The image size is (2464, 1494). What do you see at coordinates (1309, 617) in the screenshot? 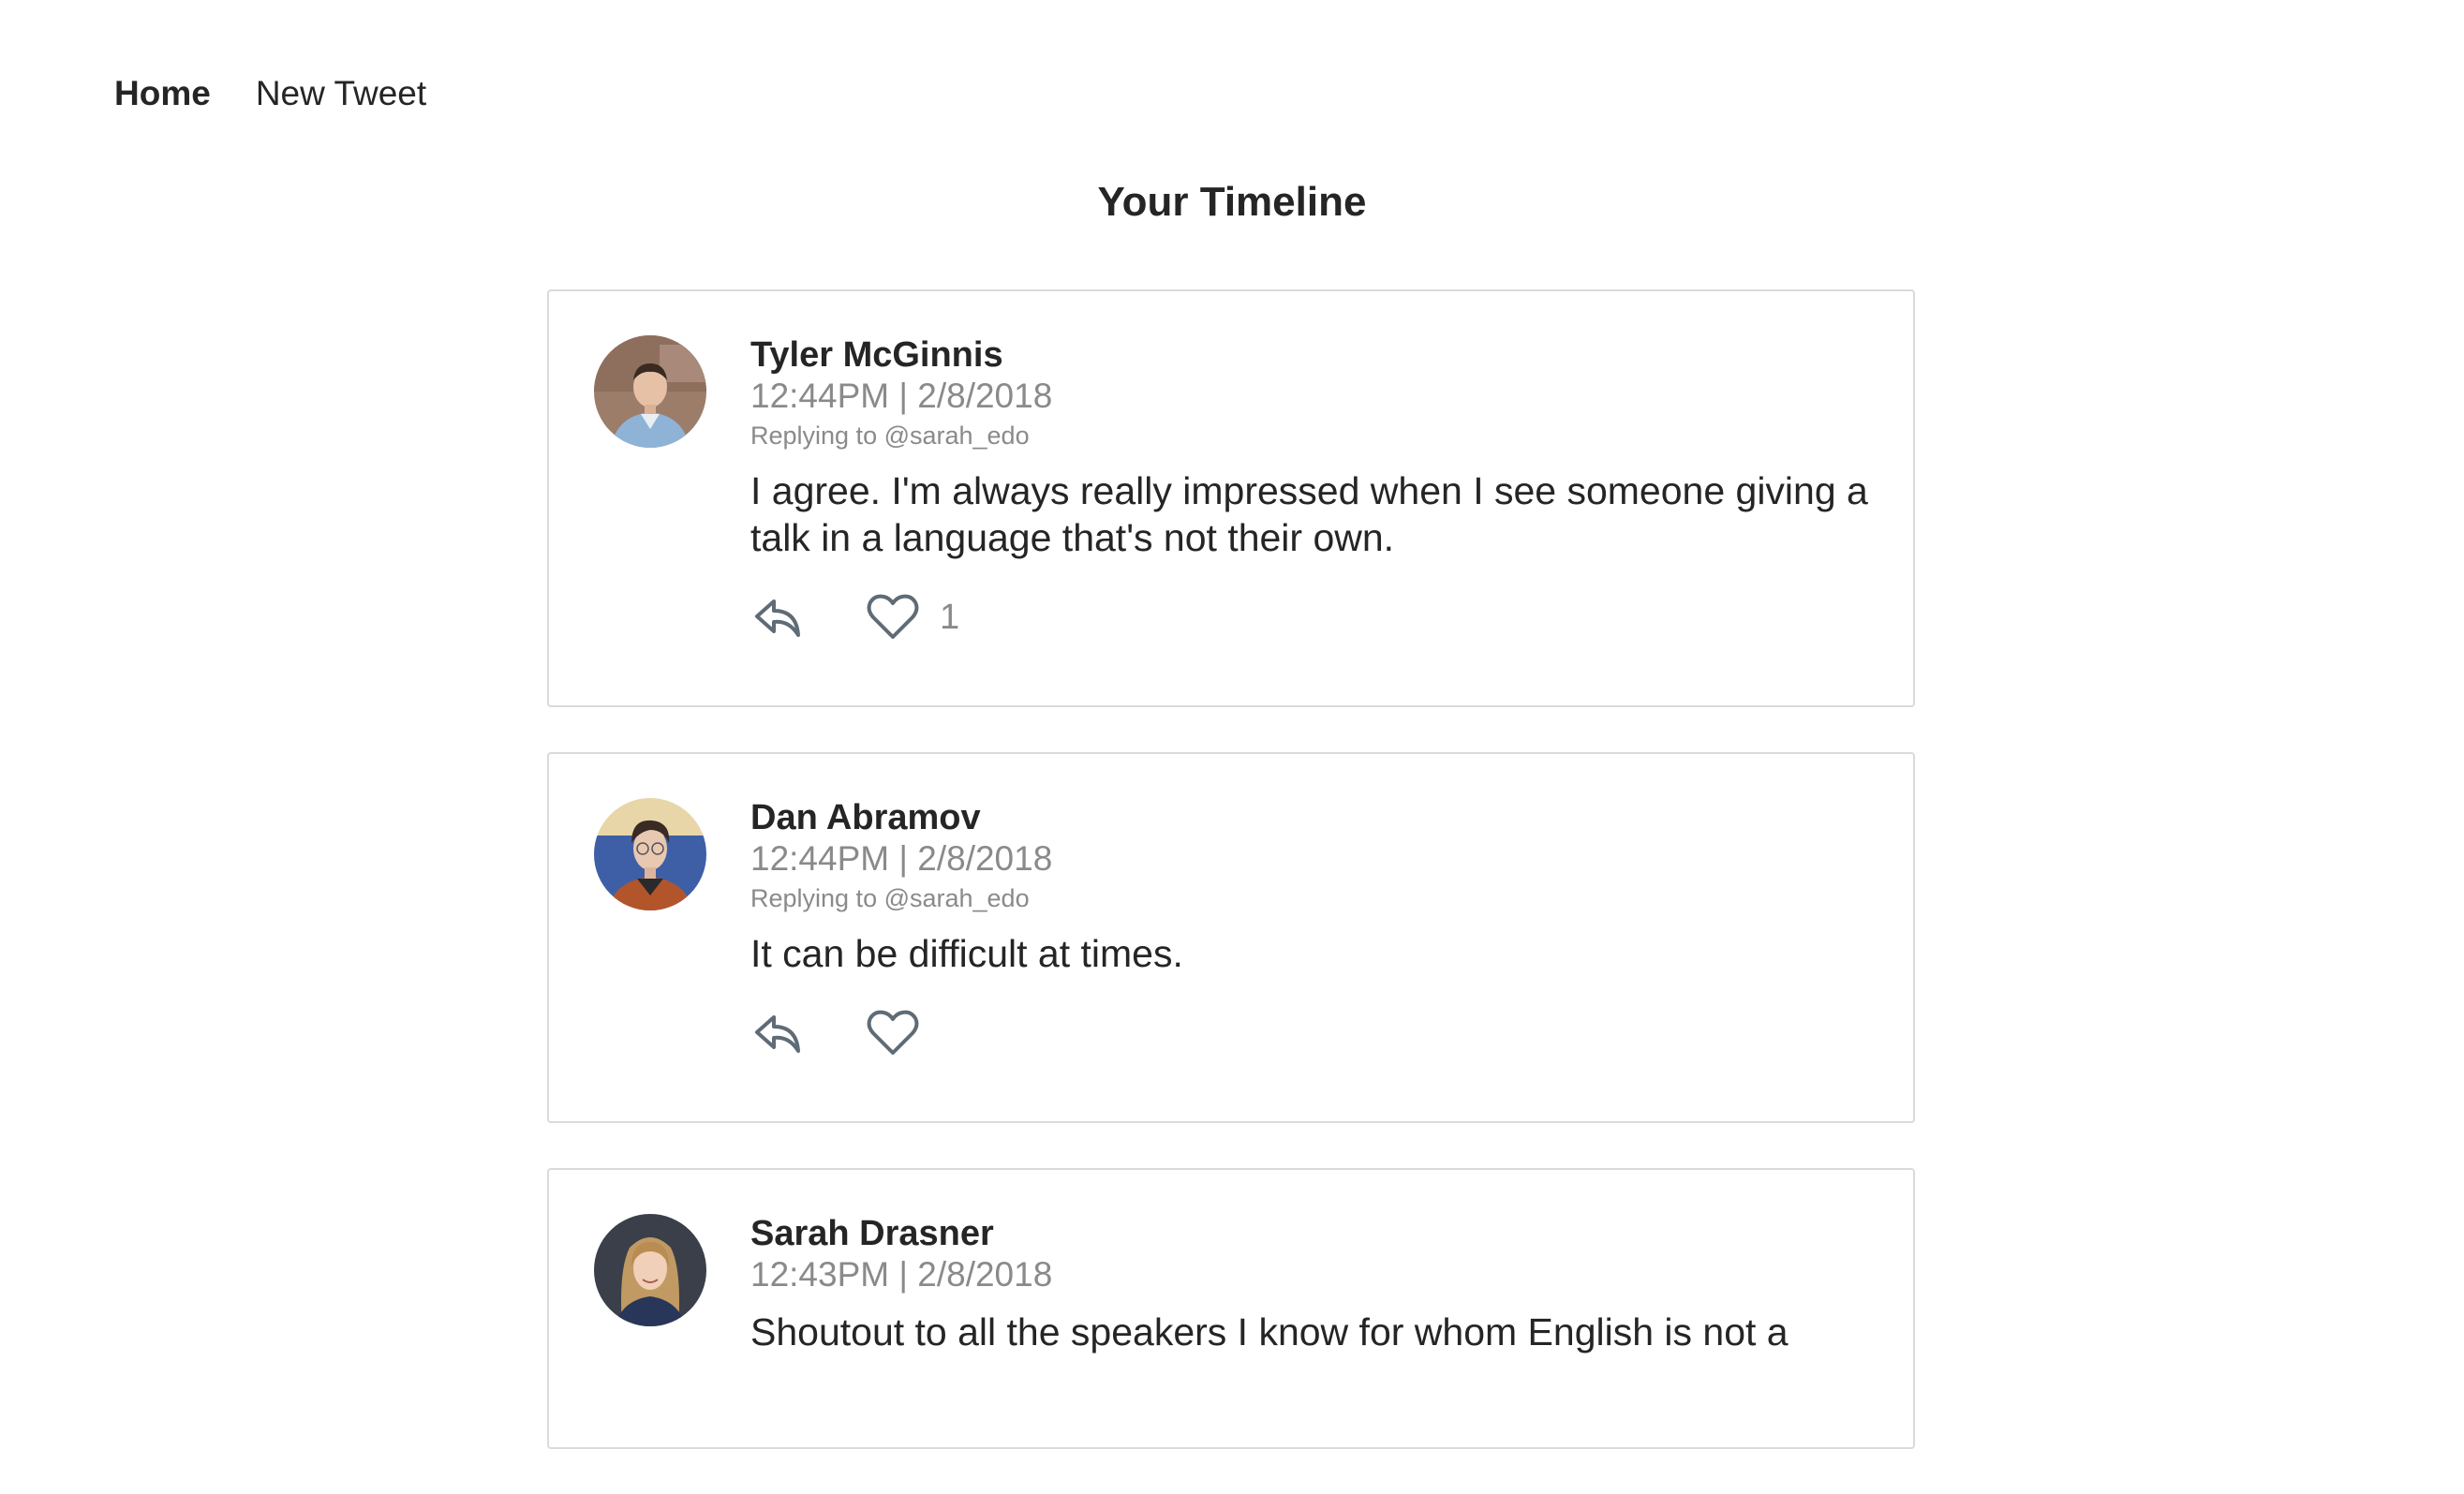
I see `tweet-actions: 1` at bounding box center [1309, 617].